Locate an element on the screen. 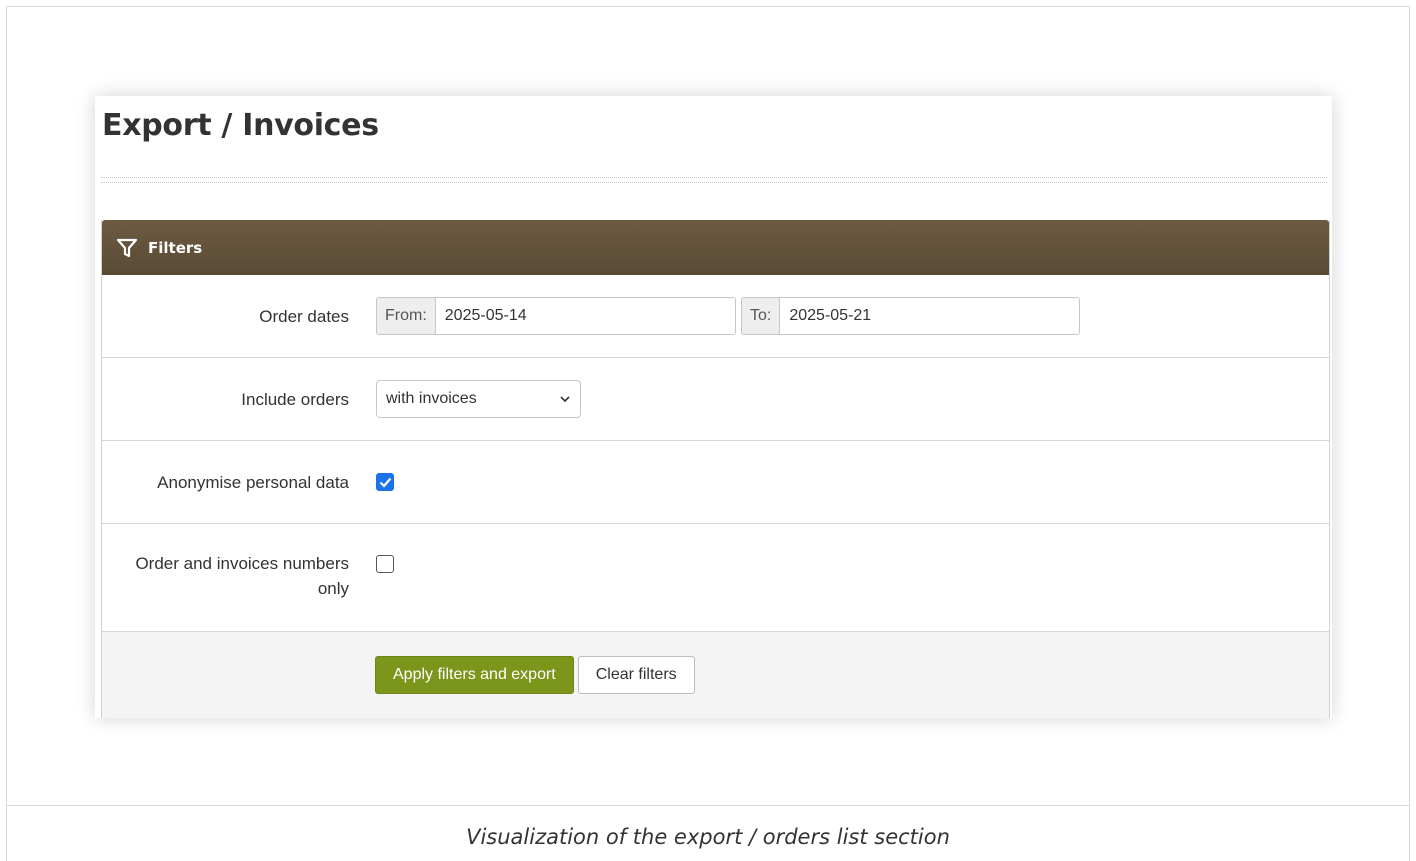 The height and width of the screenshot is (861, 1416). caption-divider is located at coordinates (708, 805).